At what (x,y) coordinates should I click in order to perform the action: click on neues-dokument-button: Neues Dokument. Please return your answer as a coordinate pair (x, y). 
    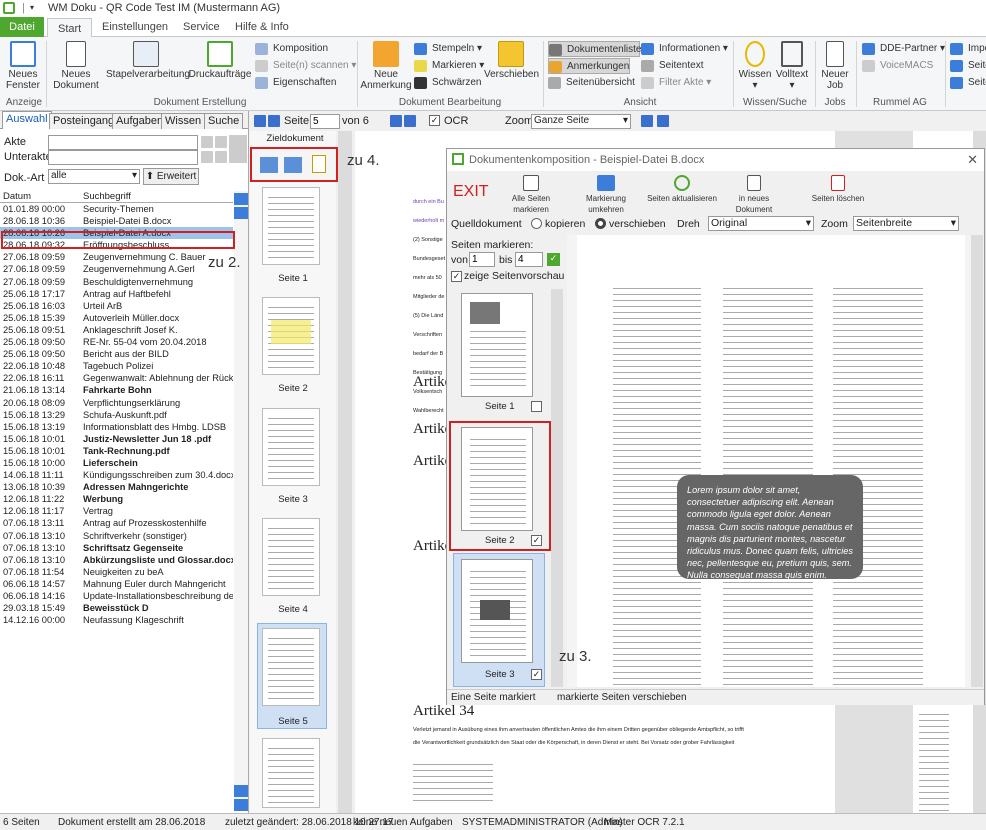
    Looking at the image, I should click on (76, 66).